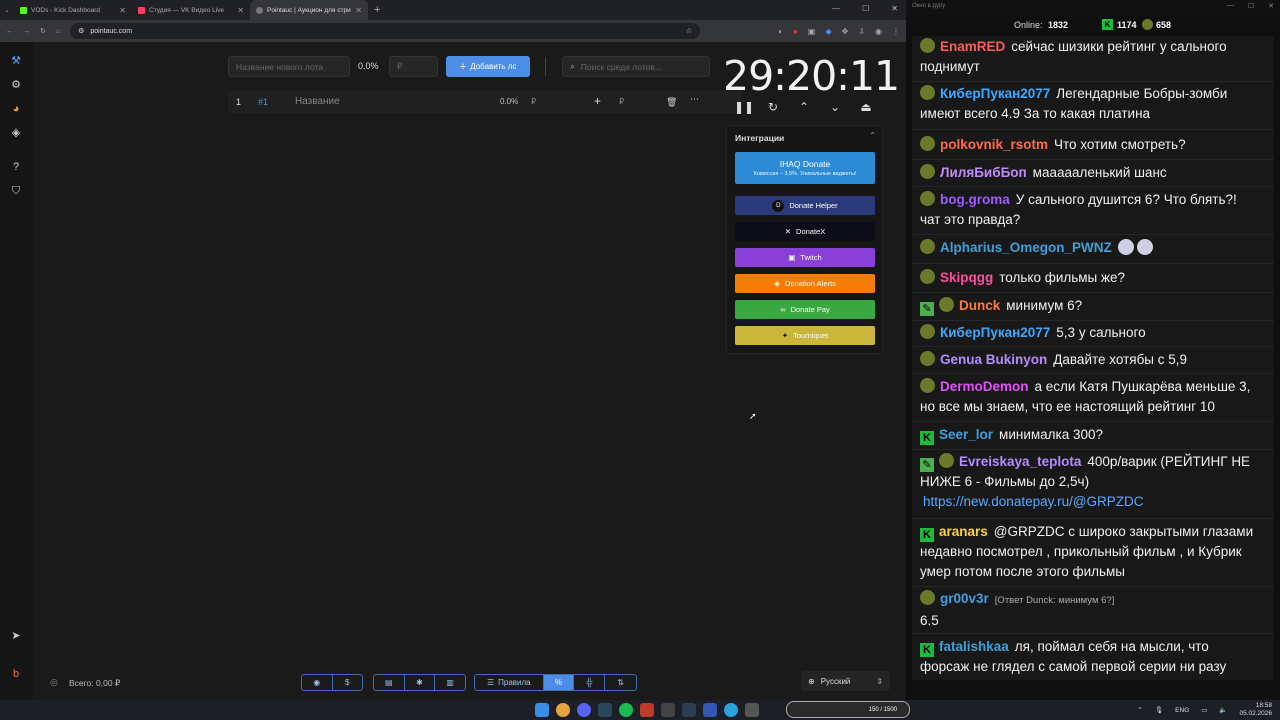 Image resolution: width=1280 pixels, height=720 pixels. I want to click on extension-icon: ◆, so click(828, 31).